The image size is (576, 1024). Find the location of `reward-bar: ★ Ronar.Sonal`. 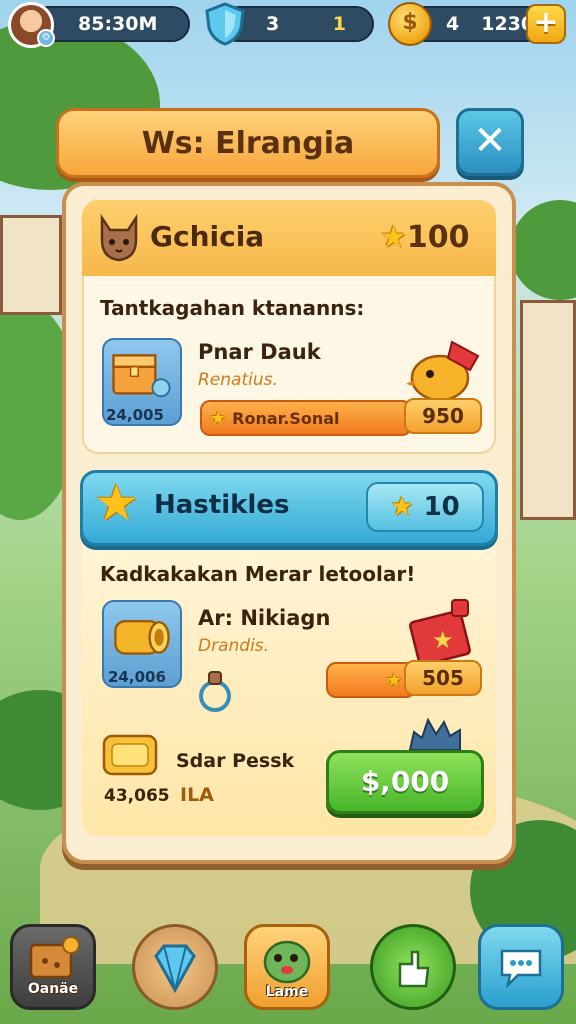

reward-bar: ★ Ronar.Sonal is located at coordinates (306, 418).